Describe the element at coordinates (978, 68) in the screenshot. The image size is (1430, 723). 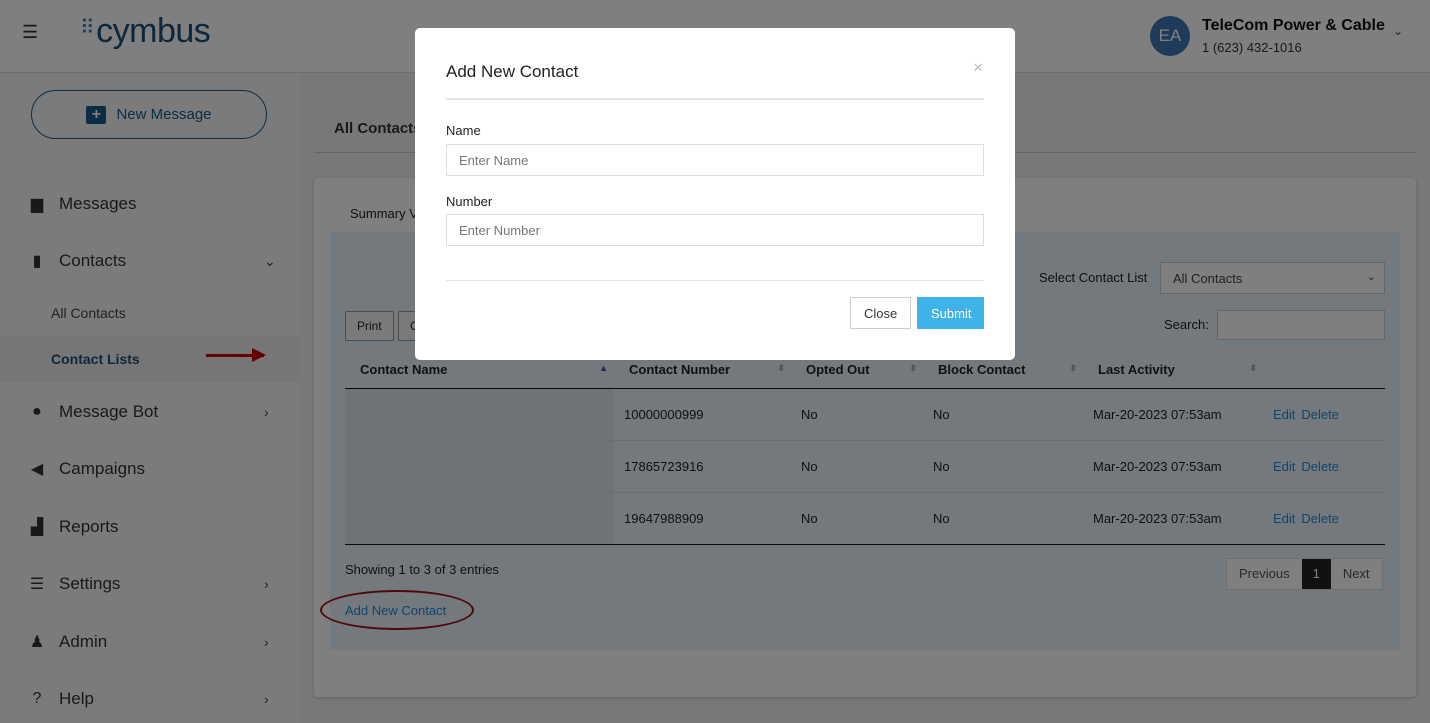
I see `close-icon: ×` at that location.